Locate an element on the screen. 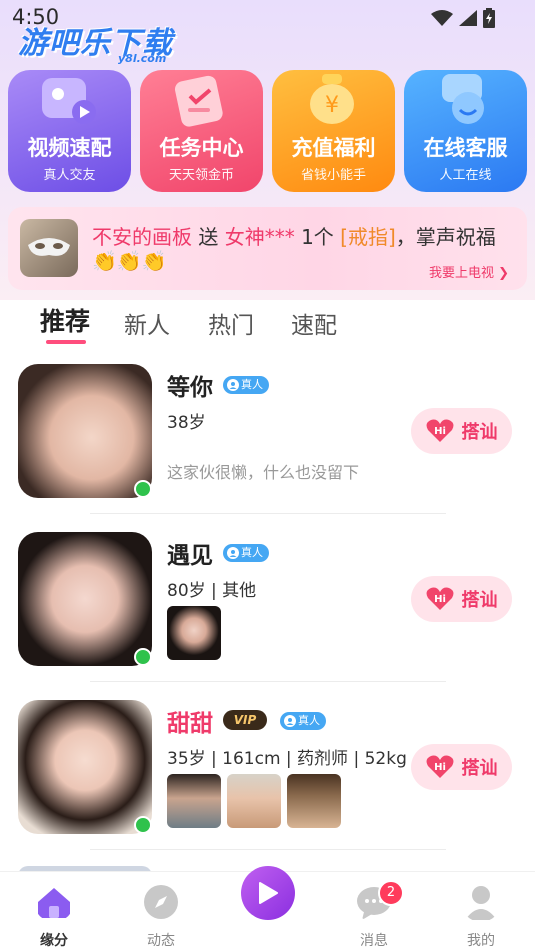 The width and height of the screenshot is (535, 952). broadcast-tail: ，掌声祝福 is located at coordinates (445, 237).